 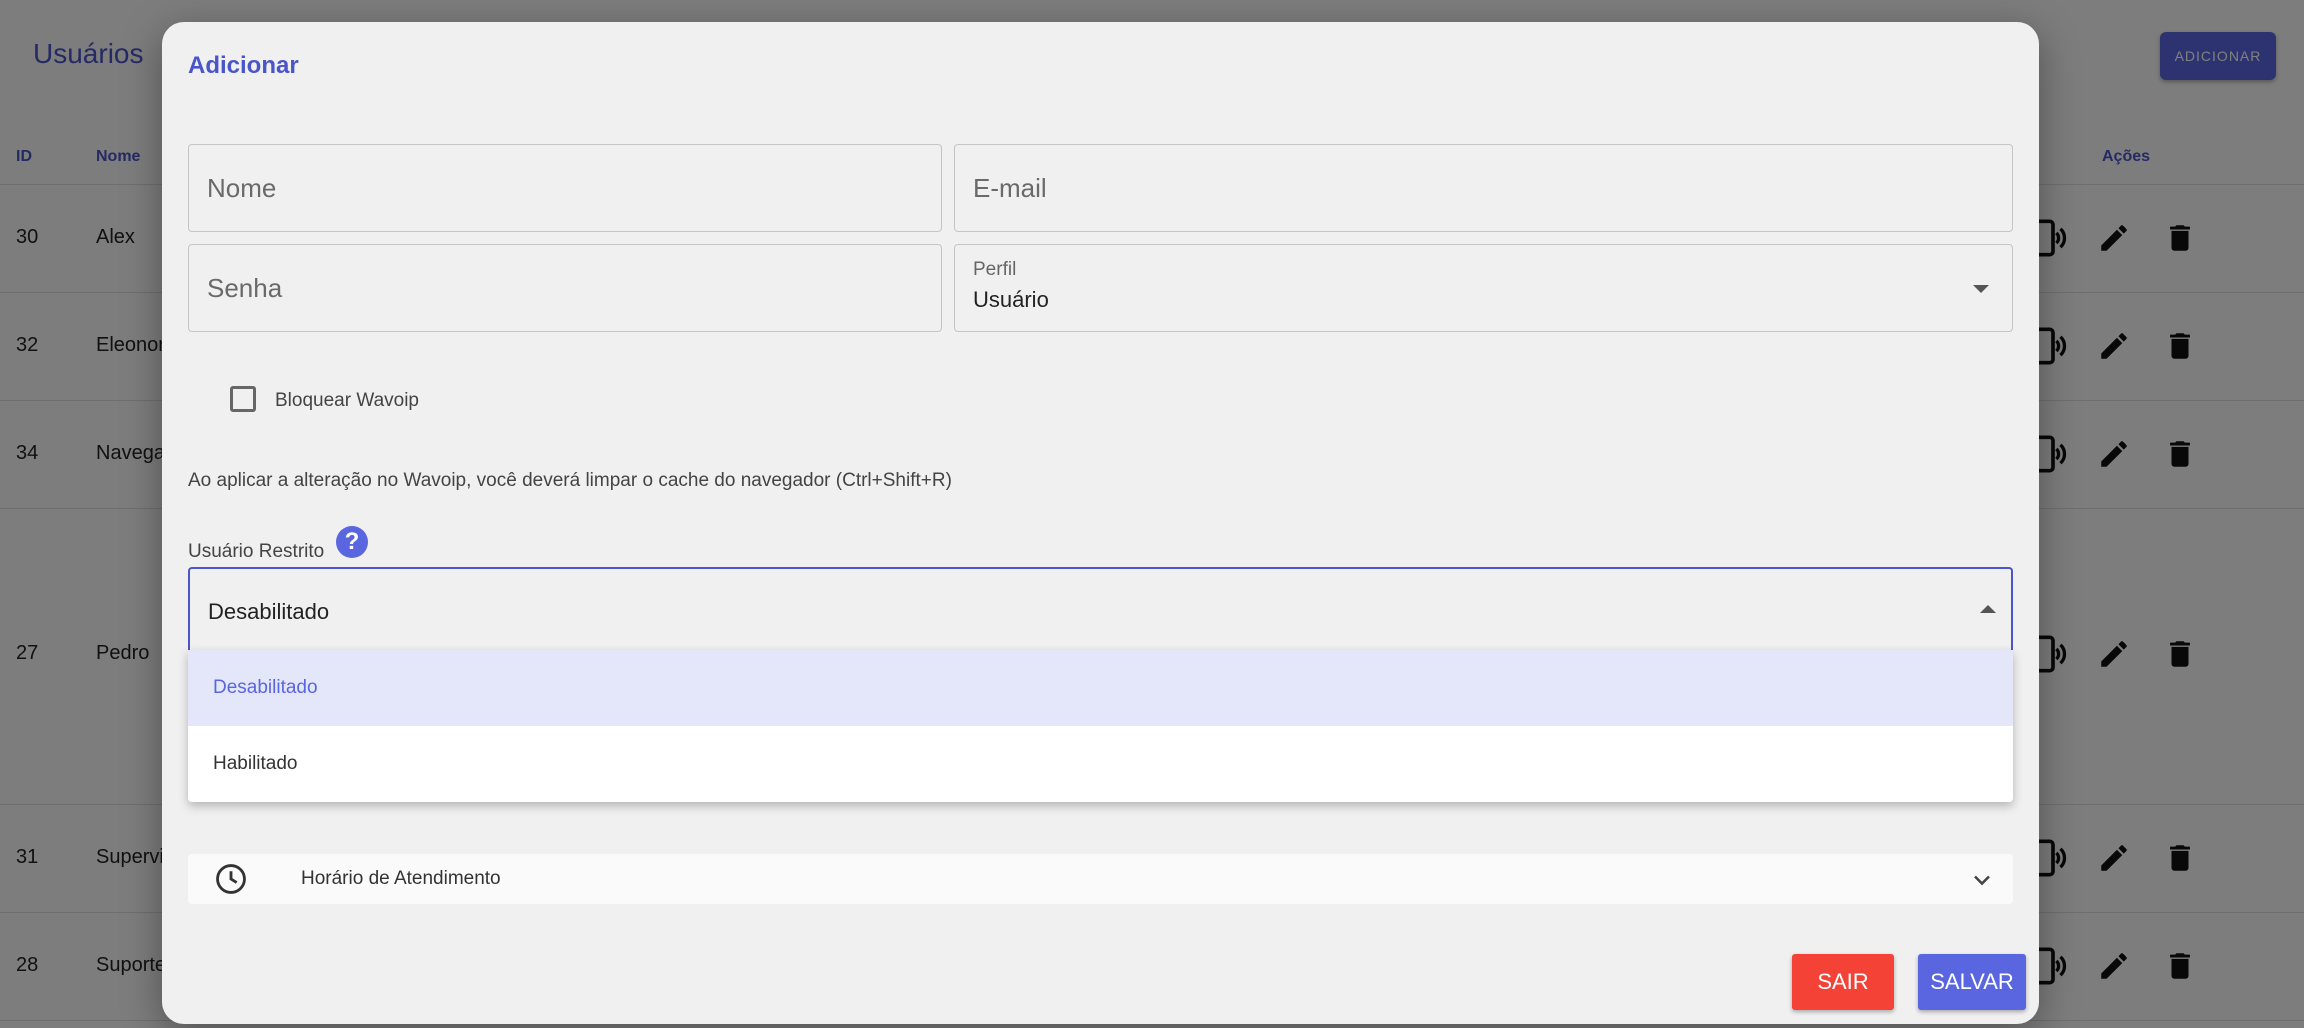 I want to click on exit-button: SAIR, so click(x=1843, y=982).